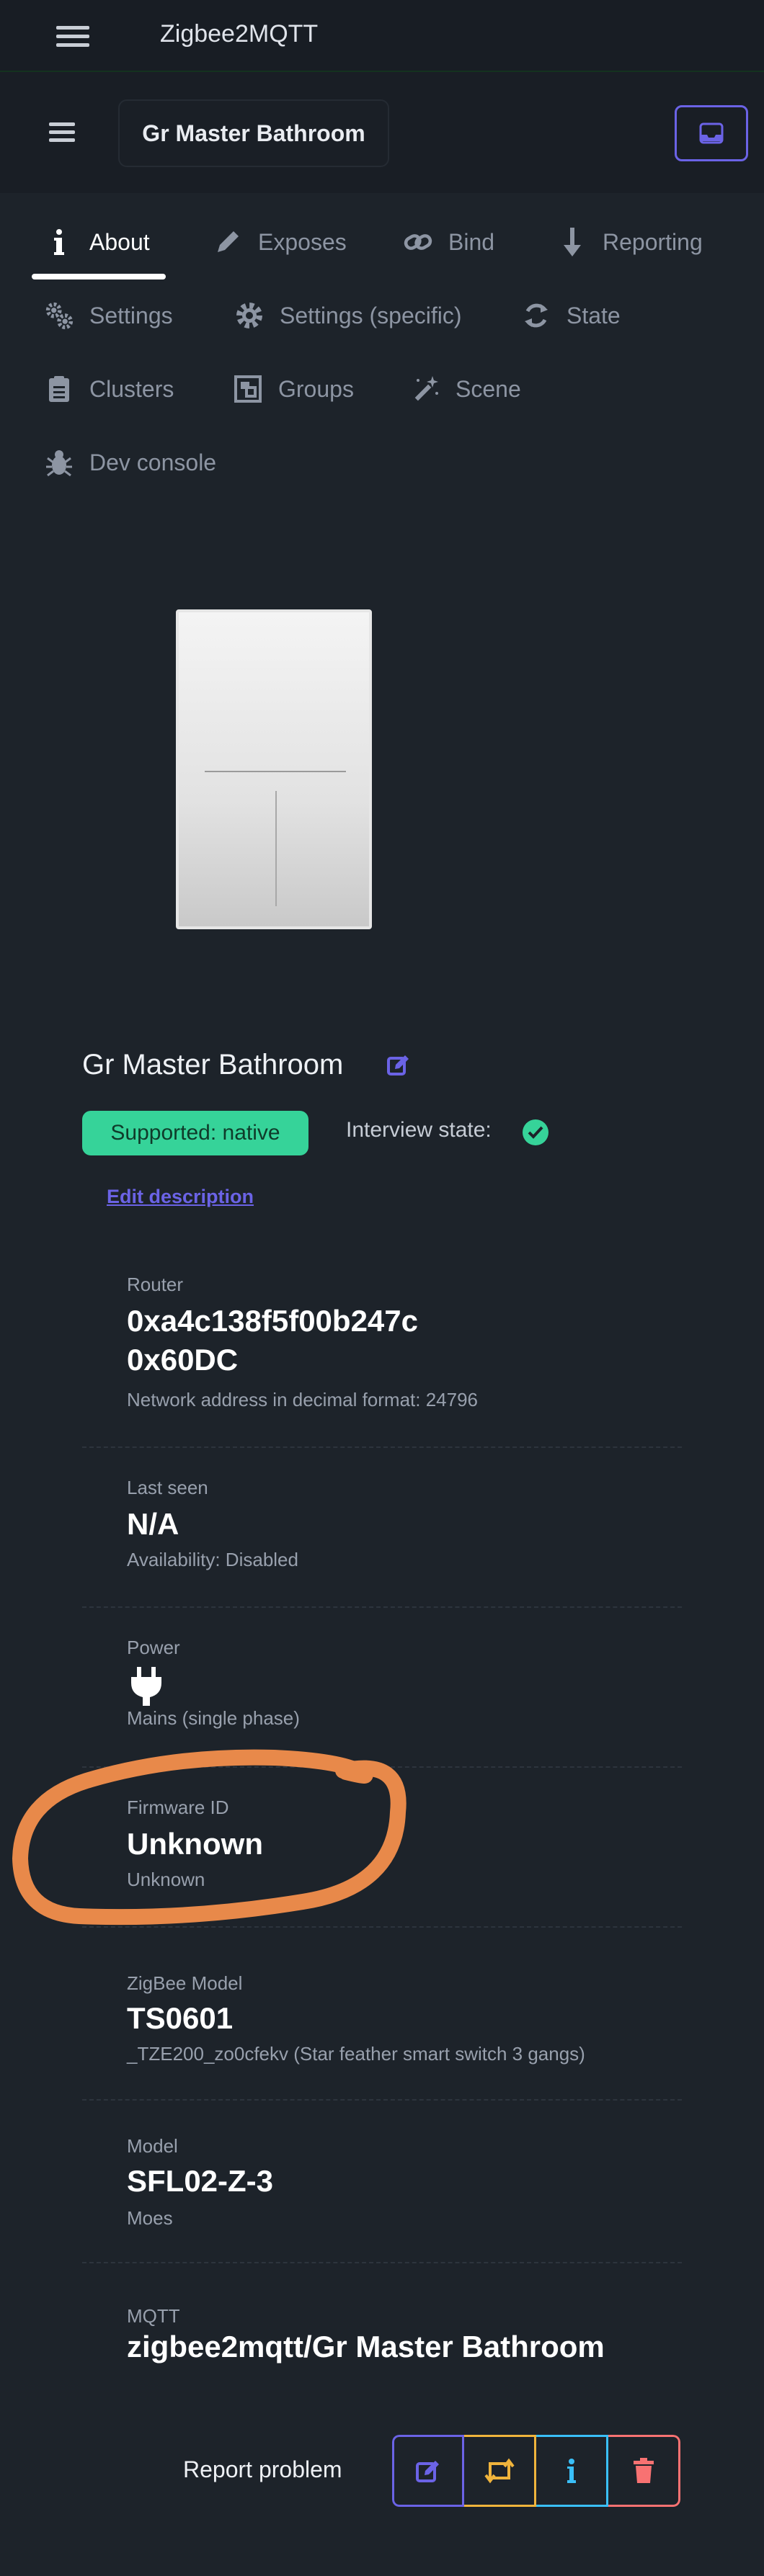 Image resolution: width=764 pixels, height=2576 pixels. What do you see at coordinates (653, 241) in the screenshot?
I see `tab-label: Reporting` at bounding box center [653, 241].